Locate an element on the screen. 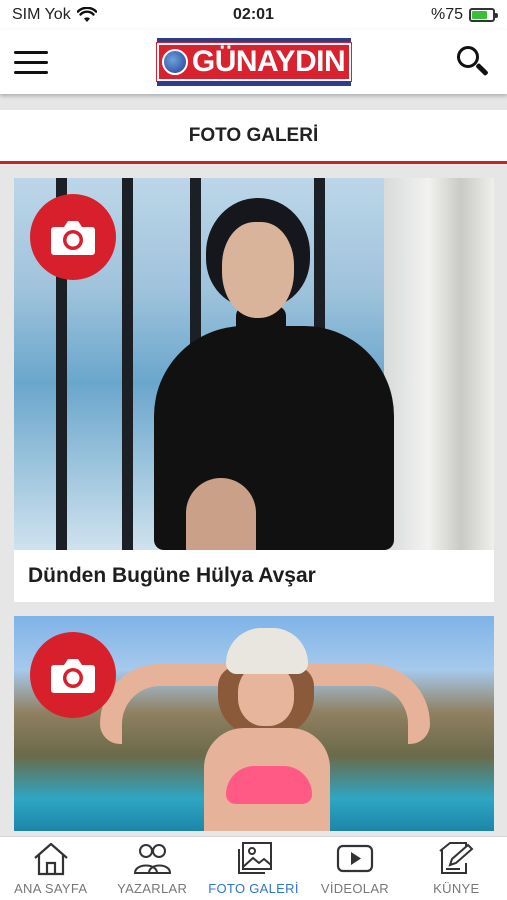  battery-fill is located at coordinates (479, 15).